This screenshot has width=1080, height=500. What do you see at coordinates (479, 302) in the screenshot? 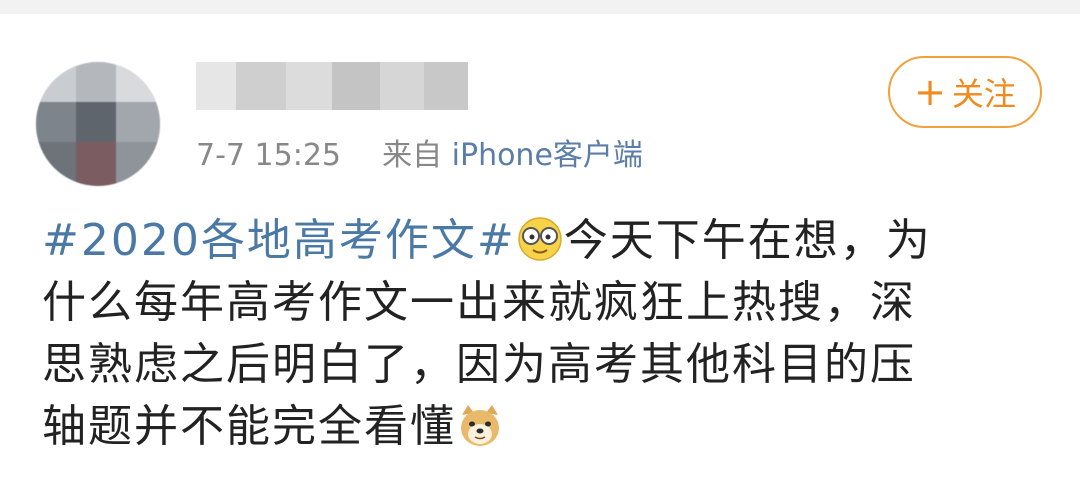
I see `content-line-2: 什么每年高考作文一出来就疯狂上热搜，深` at bounding box center [479, 302].